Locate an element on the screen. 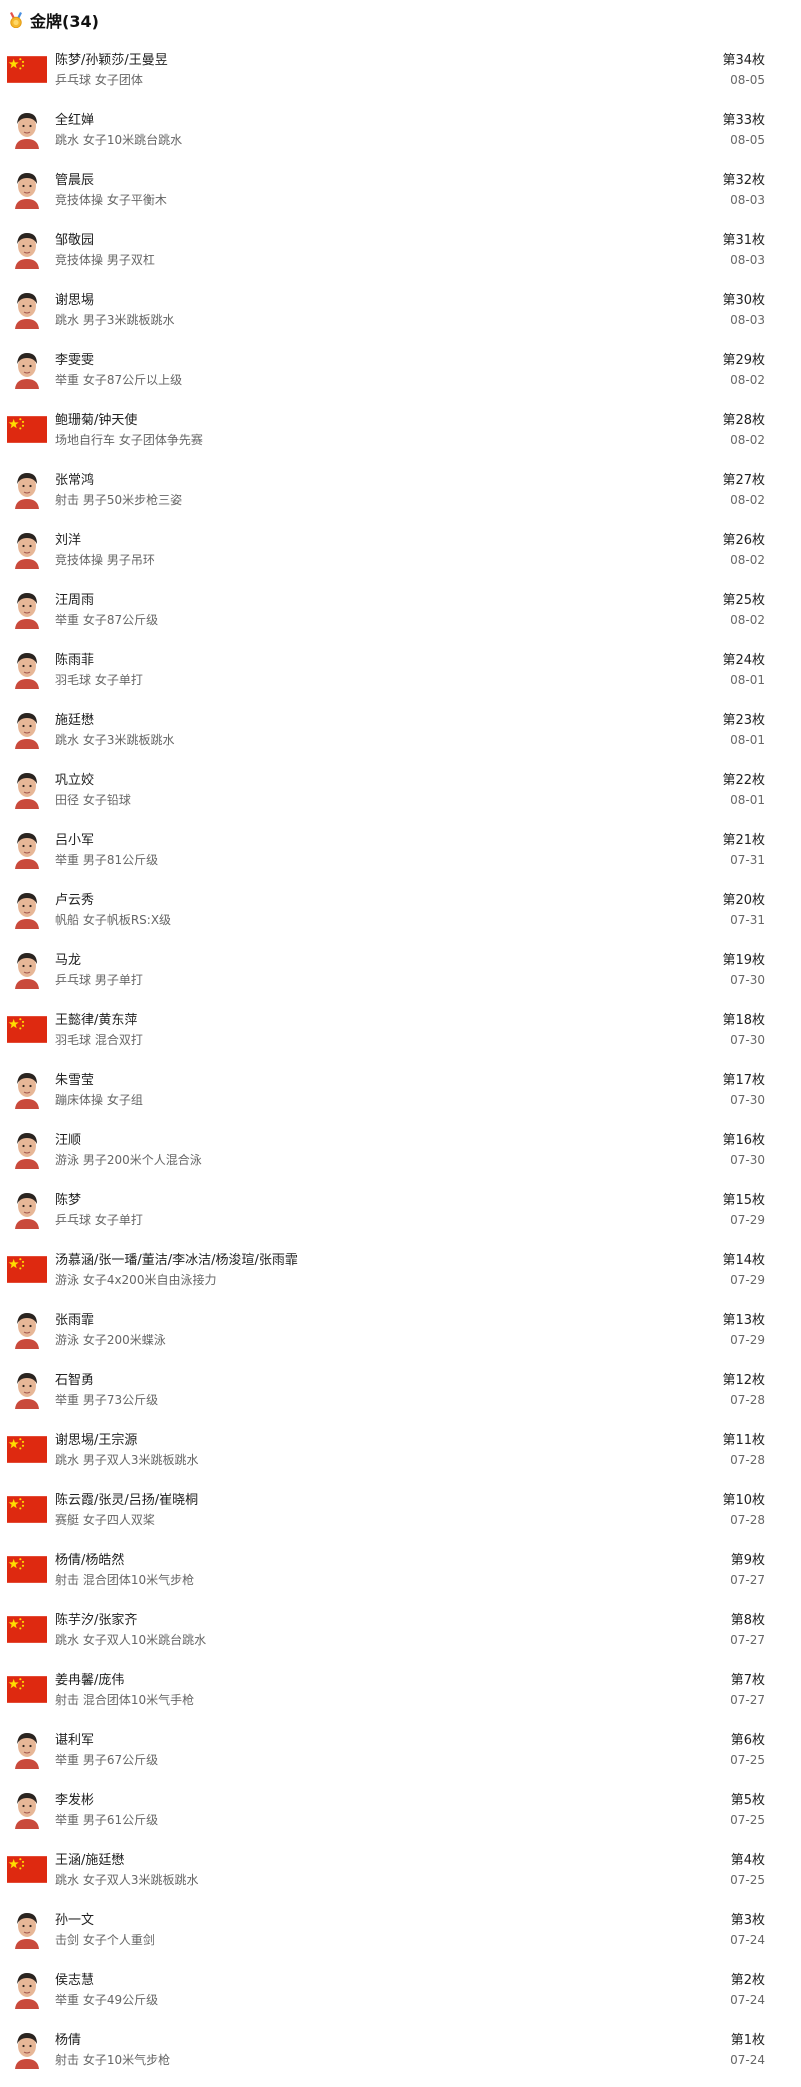 This screenshot has height=2087, width=801. medal-row: 石智勇 举重 男子73公斤级 第12枚 07-28 is located at coordinates (400, 1390).